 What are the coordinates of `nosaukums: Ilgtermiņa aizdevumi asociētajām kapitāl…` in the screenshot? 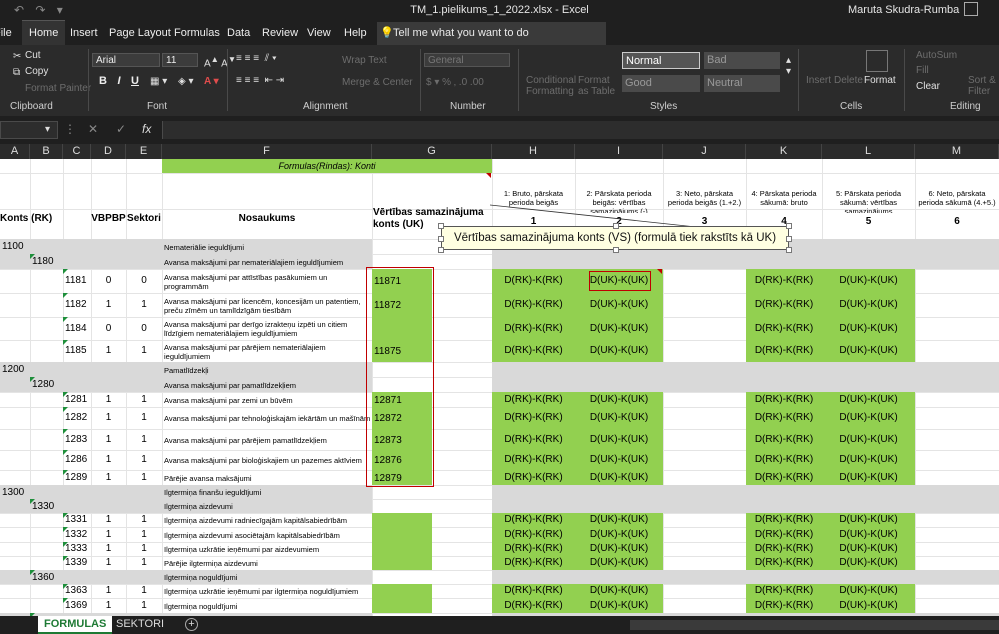 It's located at (268, 535).